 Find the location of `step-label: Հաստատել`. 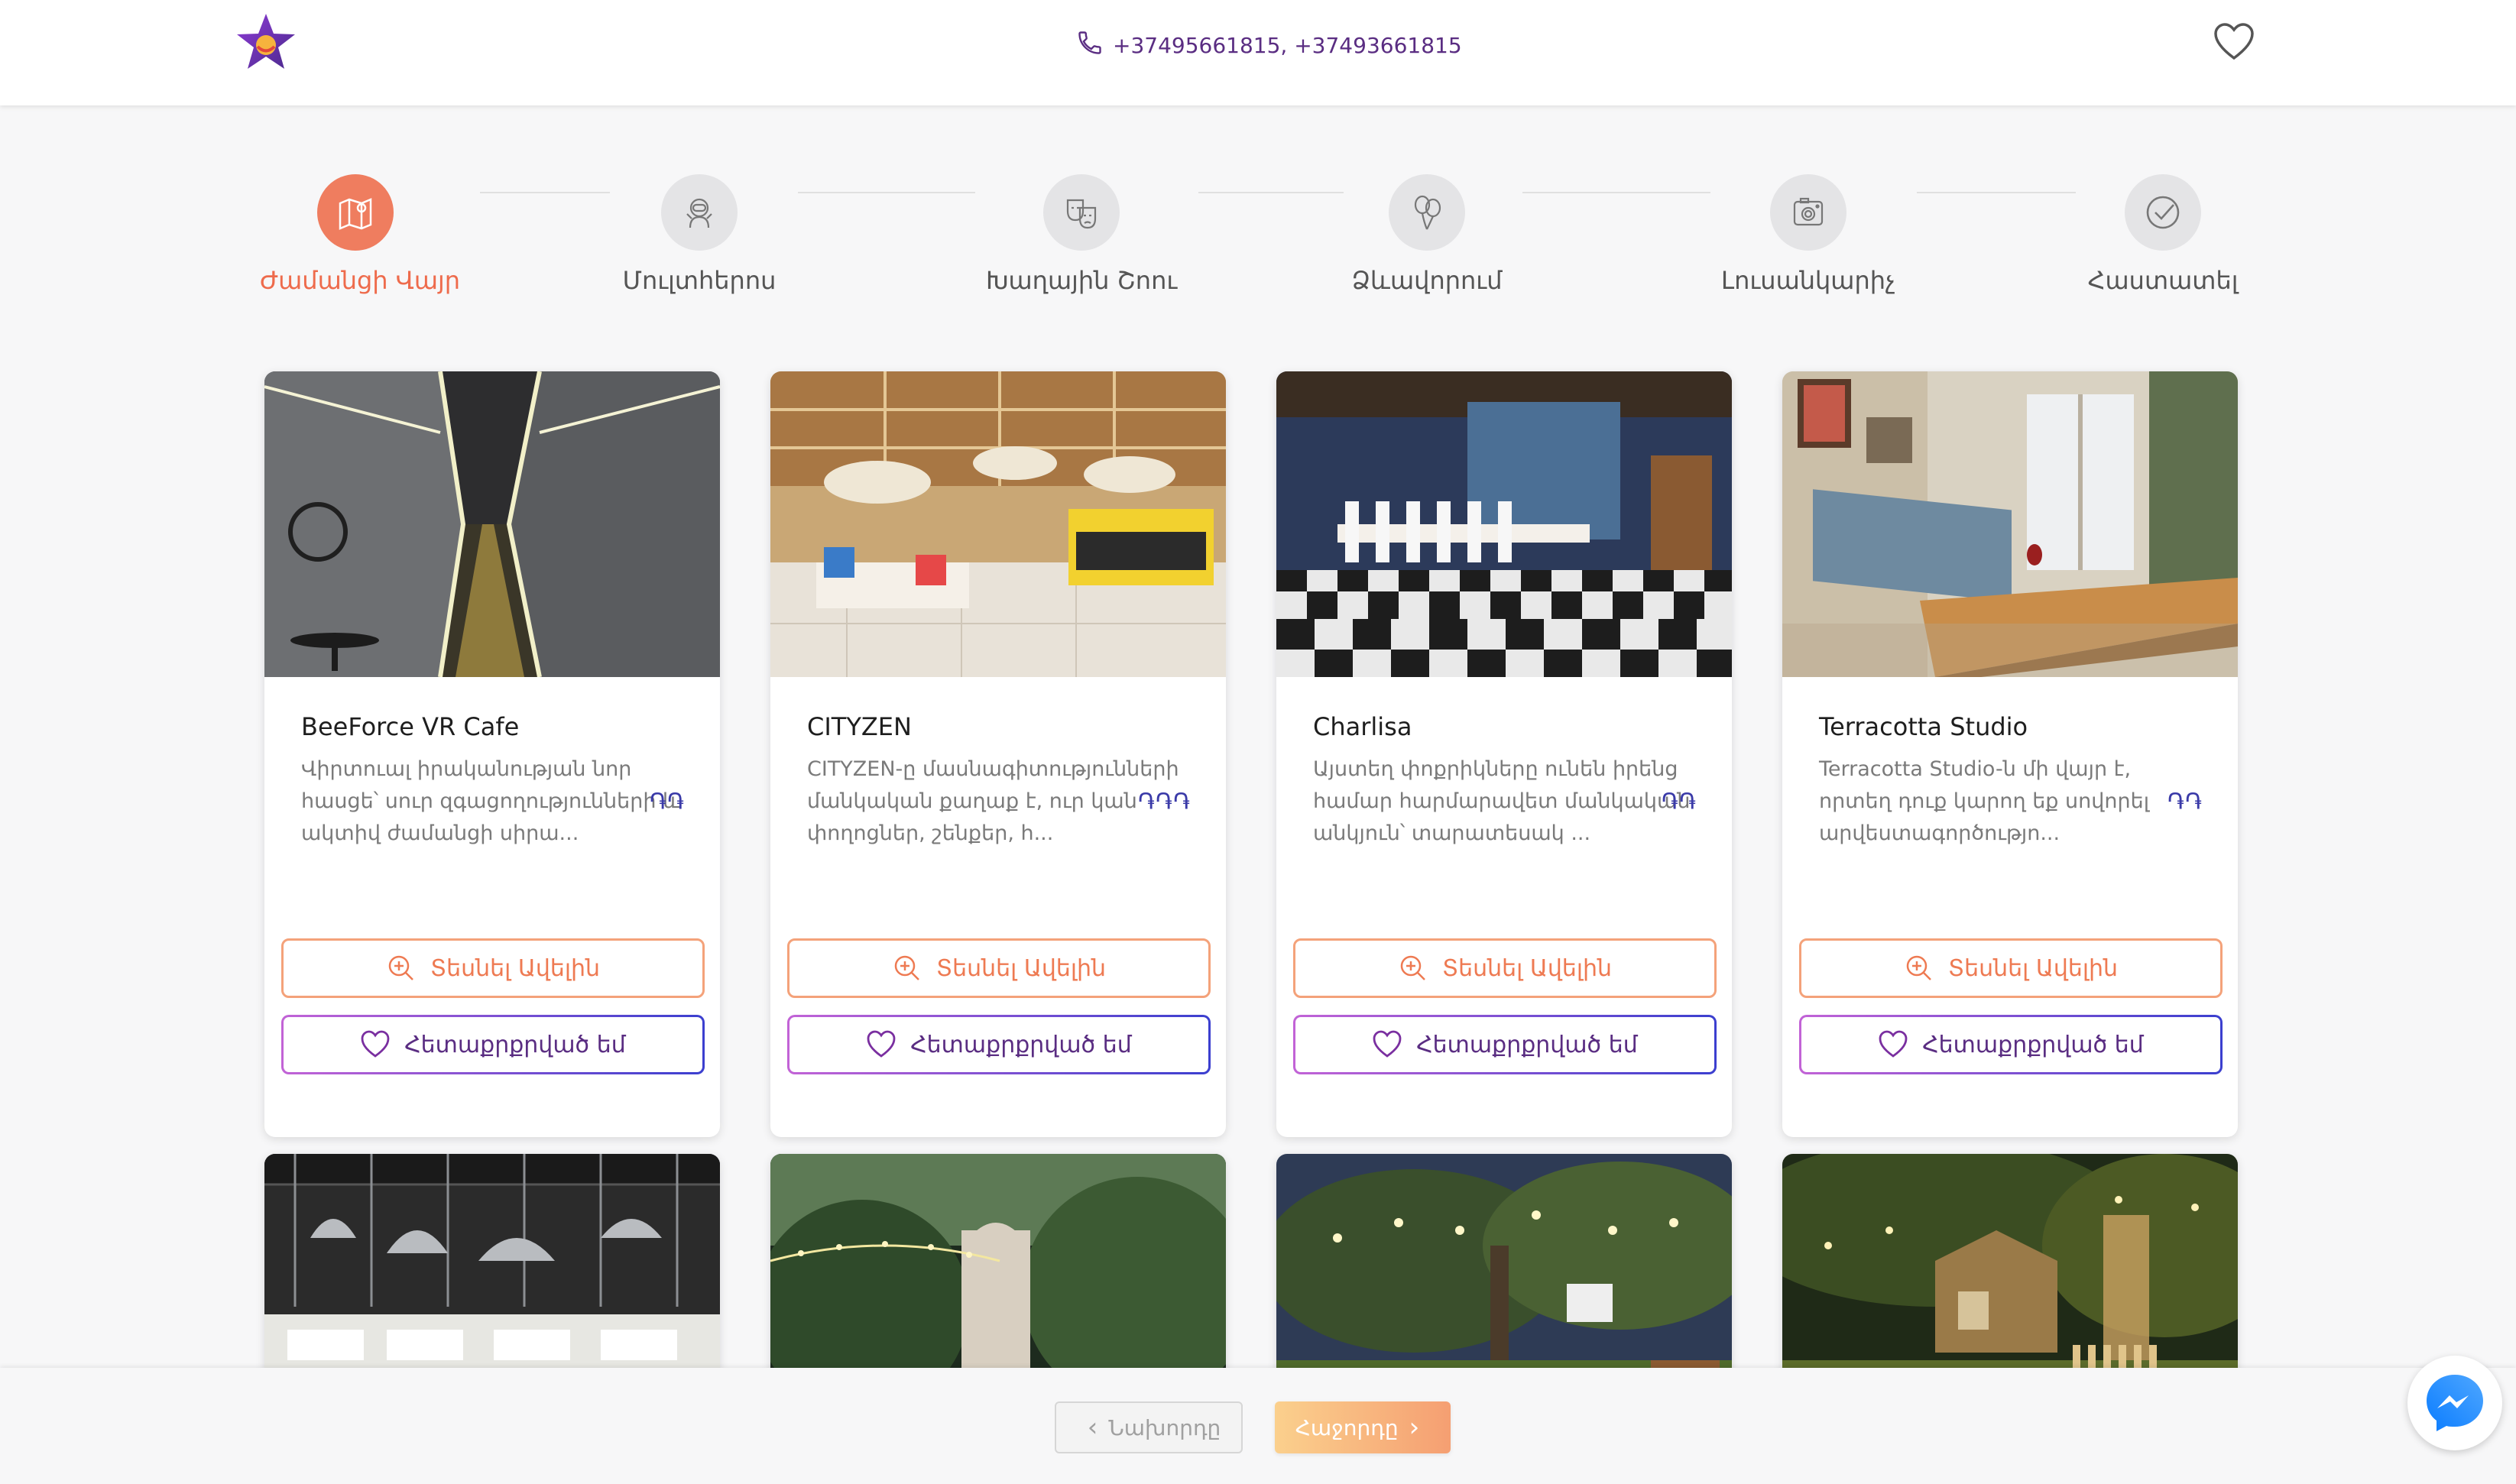

step-label: Հաստատել is located at coordinates (2163, 281).